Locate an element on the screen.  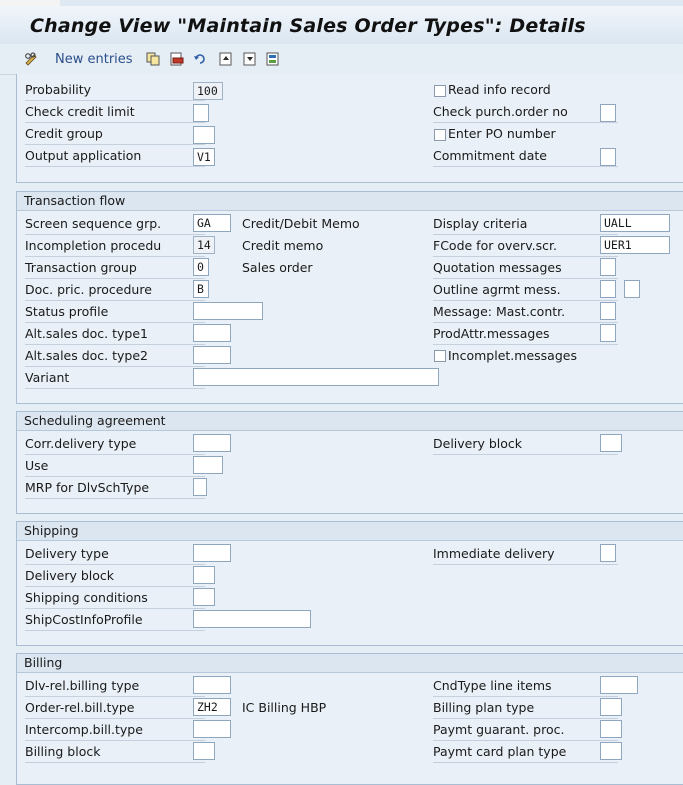
output-application-field: V1 is located at coordinates (204, 157).